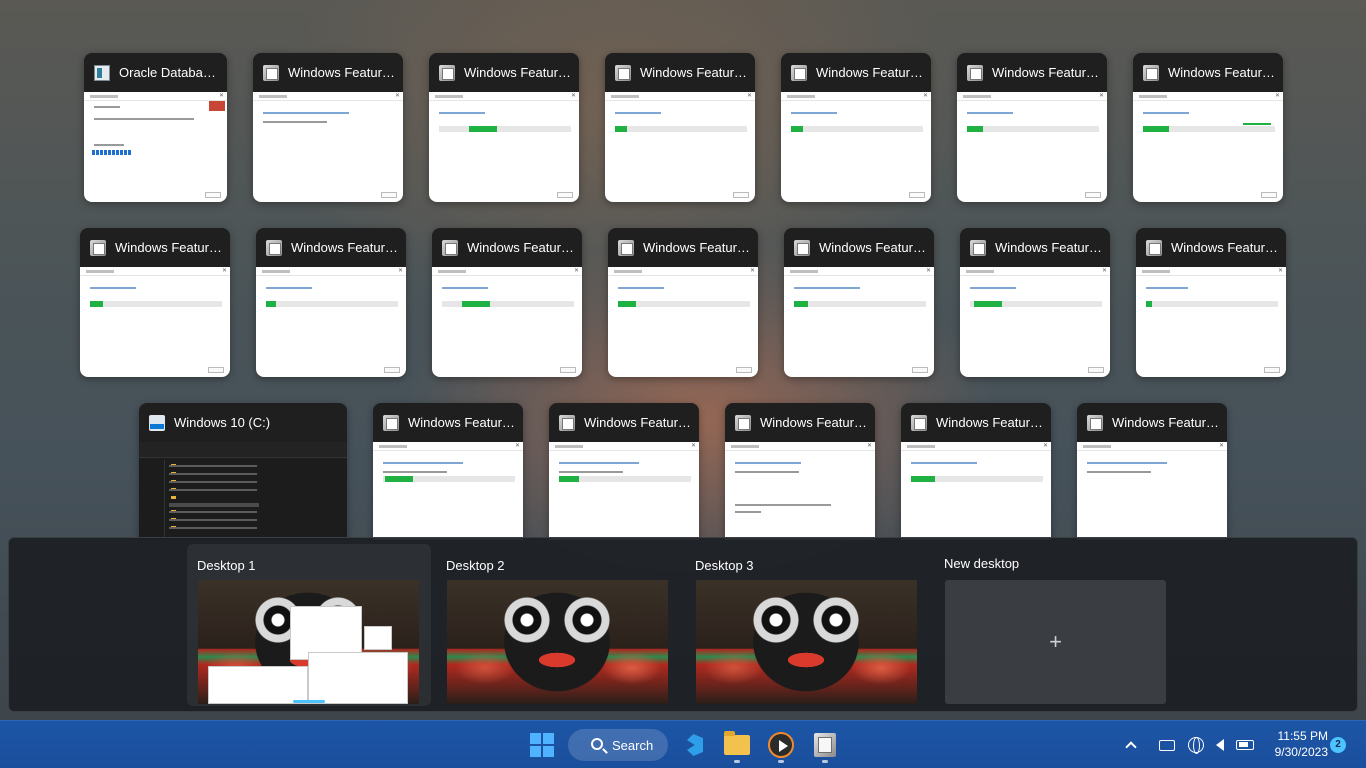 Image resolution: width=1366 pixels, height=768 pixels. I want to click on network-button, so click(1196, 745).